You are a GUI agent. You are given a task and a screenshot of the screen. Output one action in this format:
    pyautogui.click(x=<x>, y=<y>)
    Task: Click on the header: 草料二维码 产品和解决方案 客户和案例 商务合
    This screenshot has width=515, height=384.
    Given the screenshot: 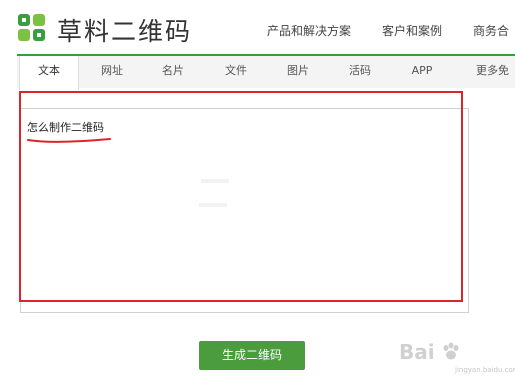 What is the action you would take?
    pyautogui.click(x=257, y=28)
    